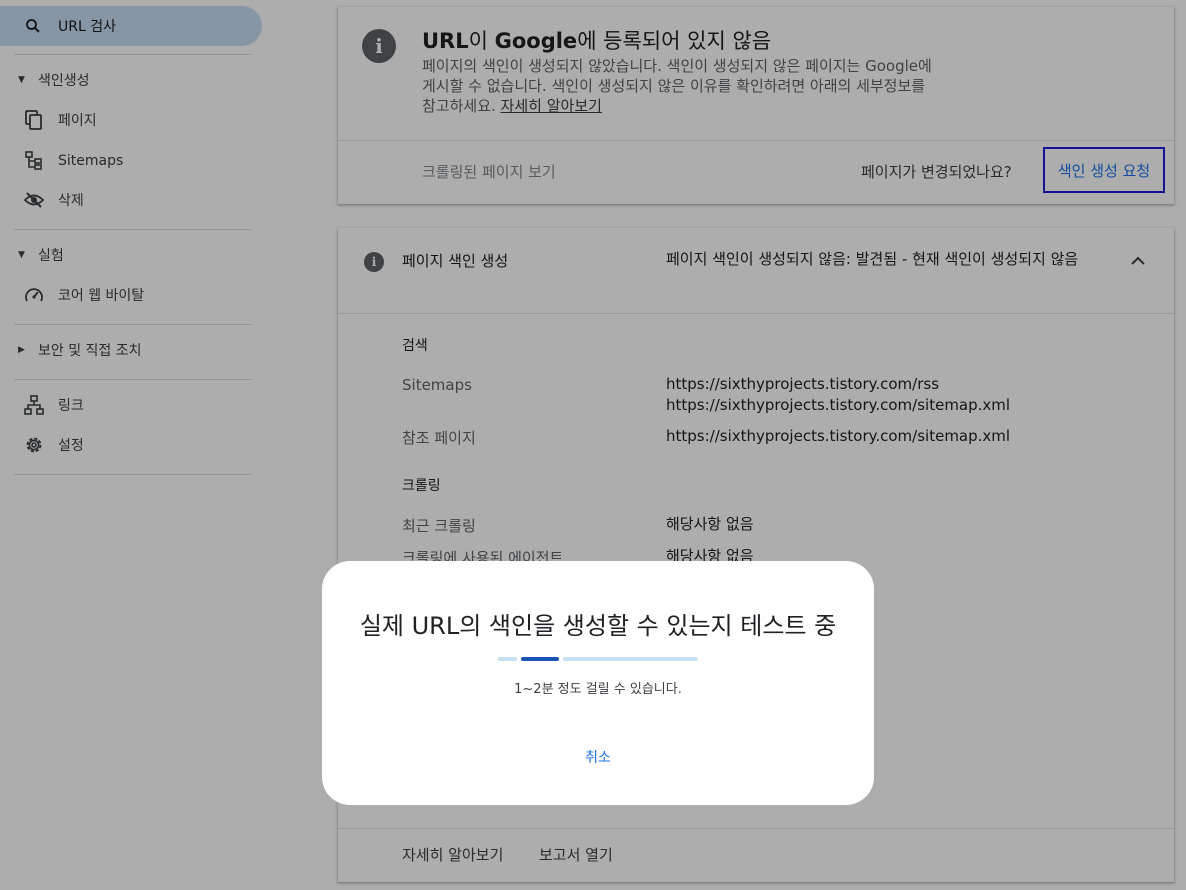 The width and height of the screenshot is (1186, 890). What do you see at coordinates (540, 659) in the screenshot?
I see `progress-indicator` at bounding box center [540, 659].